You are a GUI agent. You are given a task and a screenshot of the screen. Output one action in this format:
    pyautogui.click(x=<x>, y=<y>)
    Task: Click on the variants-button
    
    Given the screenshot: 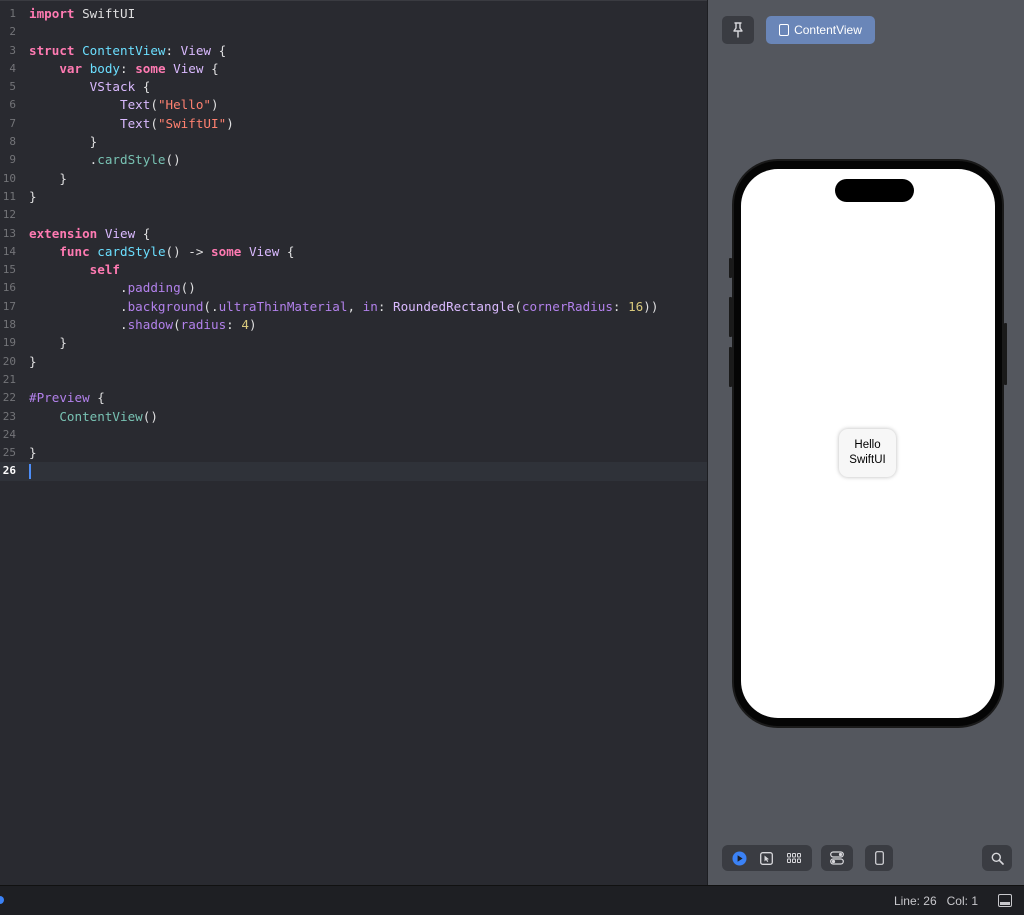 What is the action you would take?
    pyautogui.click(x=794, y=858)
    